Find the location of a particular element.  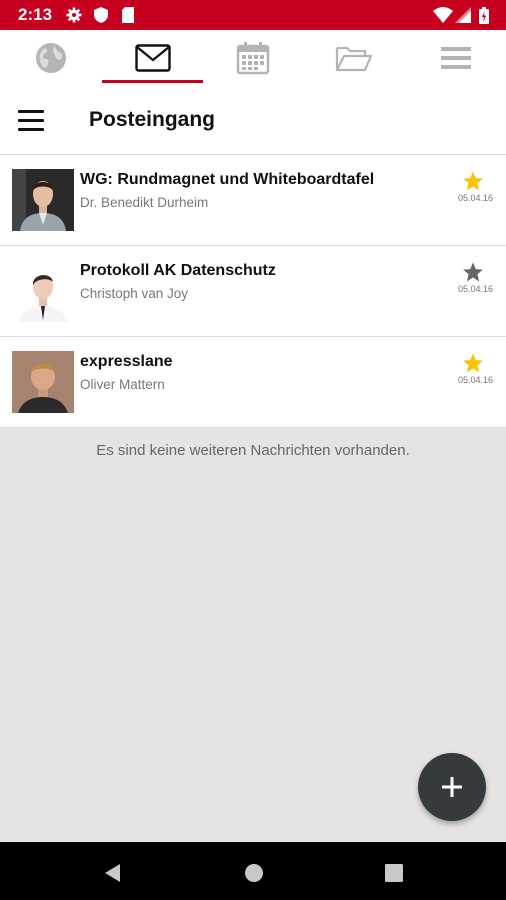

status-bar: 2:13 is located at coordinates (253, 15).